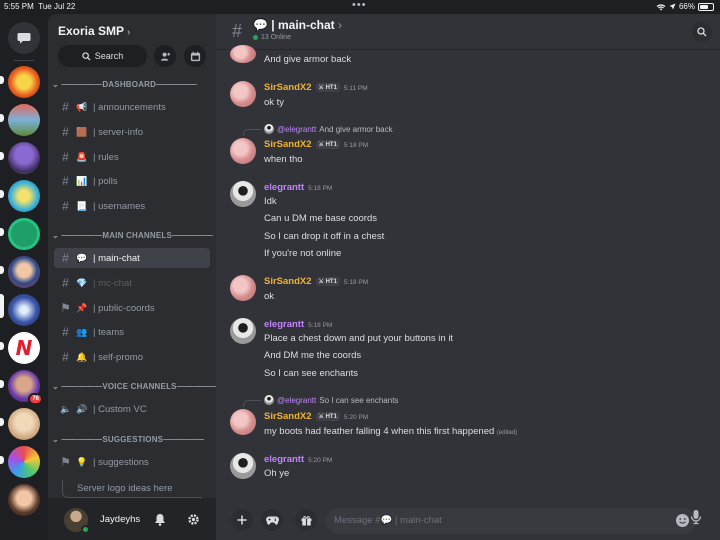 Image resolution: width=720 pixels, height=540 pixels. What do you see at coordinates (320, 218) in the screenshot?
I see `message-text: Can u DM me base coords` at bounding box center [320, 218].